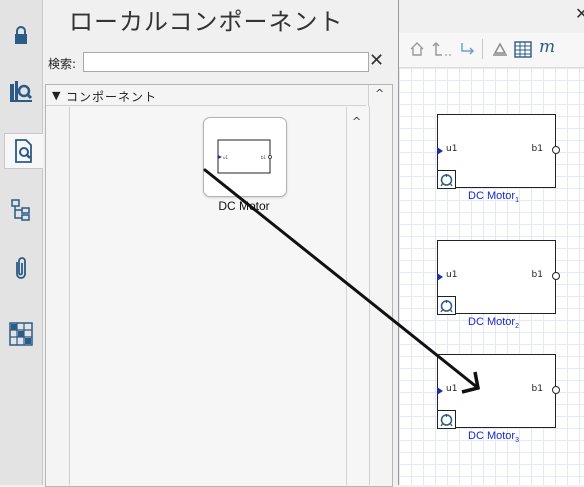  Describe the element at coordinates (21, 91) in the screenshot. I see `library-search-icon` at that location.